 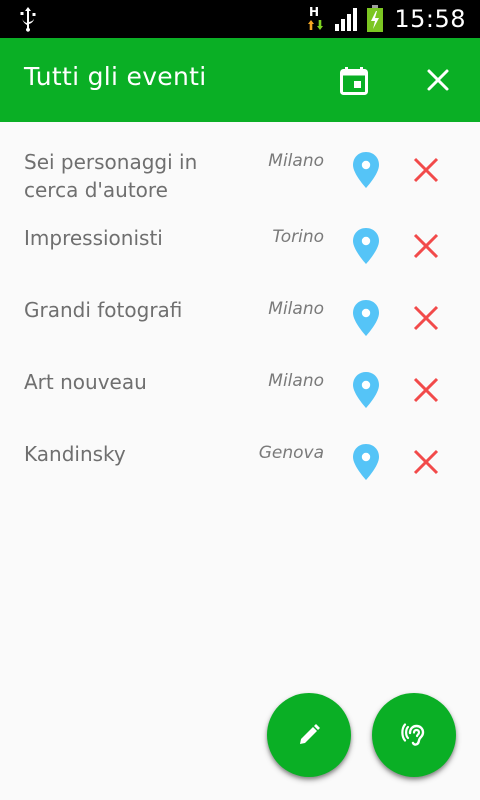 What do you see at coordinates (298, 237) in the screenshot?
I see `event-city: Torino` at bounding box center [298, 237].